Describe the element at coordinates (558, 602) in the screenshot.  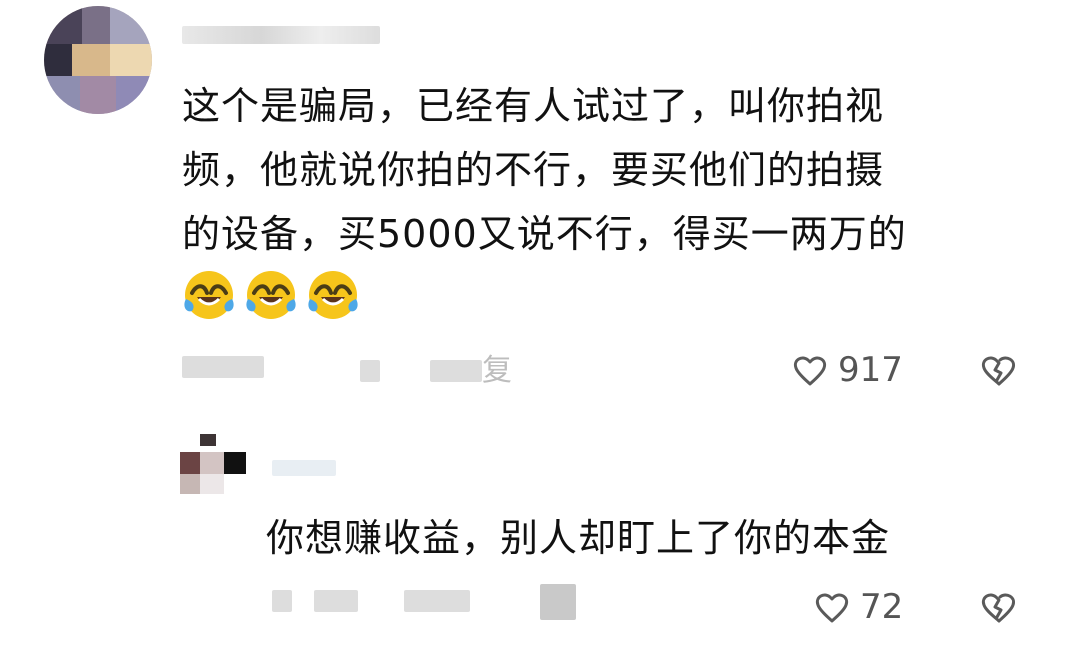
I see `reply-blurred-fragment` at that location.